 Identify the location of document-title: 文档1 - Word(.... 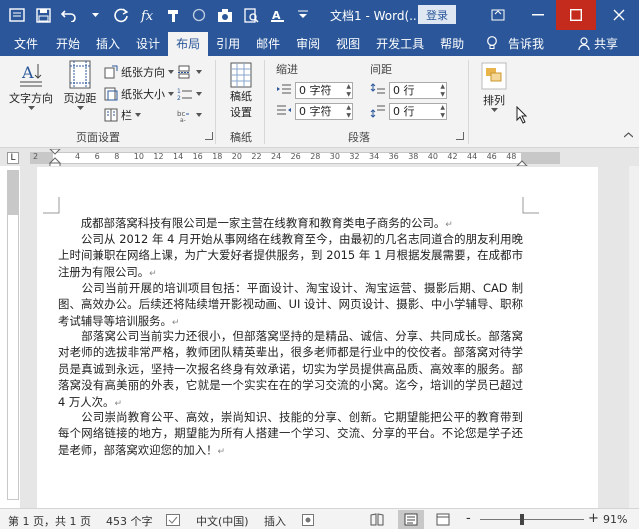
(375, 16).